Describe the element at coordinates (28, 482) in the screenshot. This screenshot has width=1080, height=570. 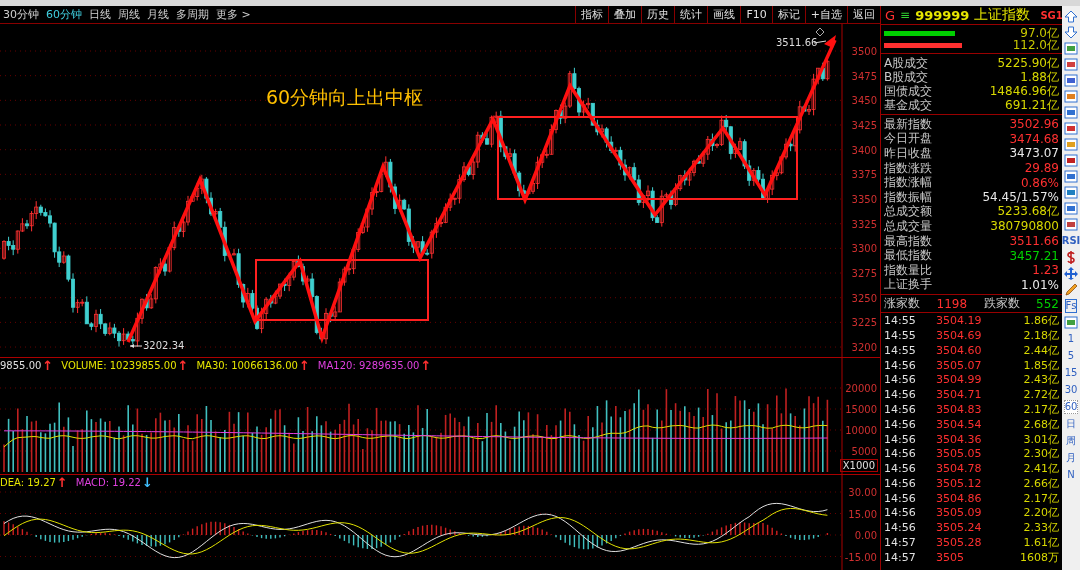
I see `legend-text: DEA: 19.27` at that location.